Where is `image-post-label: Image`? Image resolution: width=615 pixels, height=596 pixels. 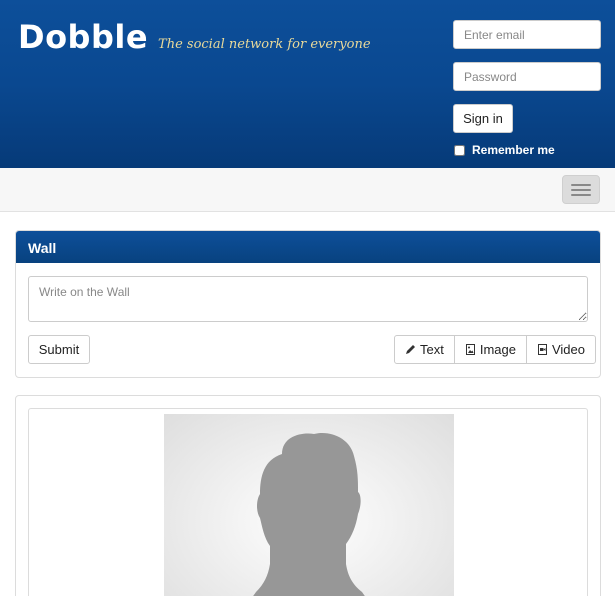
image-post-label: Image is located at coordinates (497, 349).